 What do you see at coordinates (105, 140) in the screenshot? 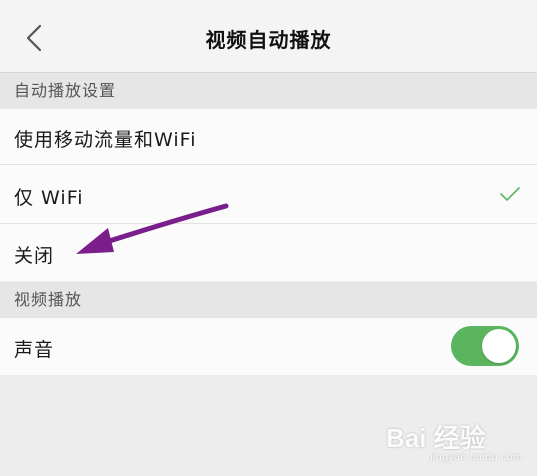
I see `option-label: 使用移动流量和WiFi` at bounding box center [105, 140].